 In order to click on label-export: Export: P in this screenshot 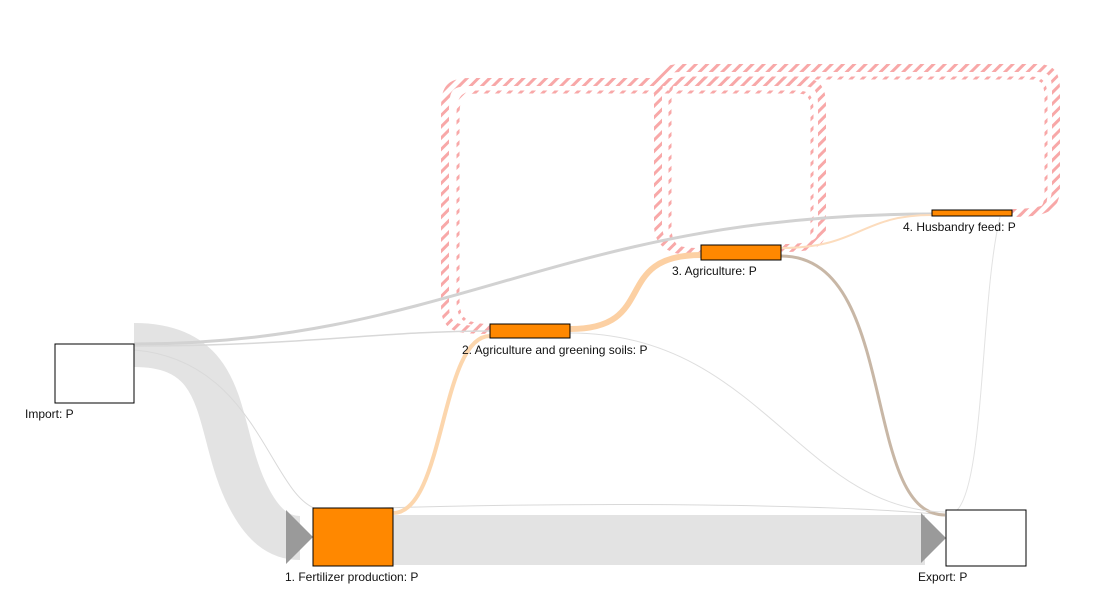, I will do `click(942, 577)`.